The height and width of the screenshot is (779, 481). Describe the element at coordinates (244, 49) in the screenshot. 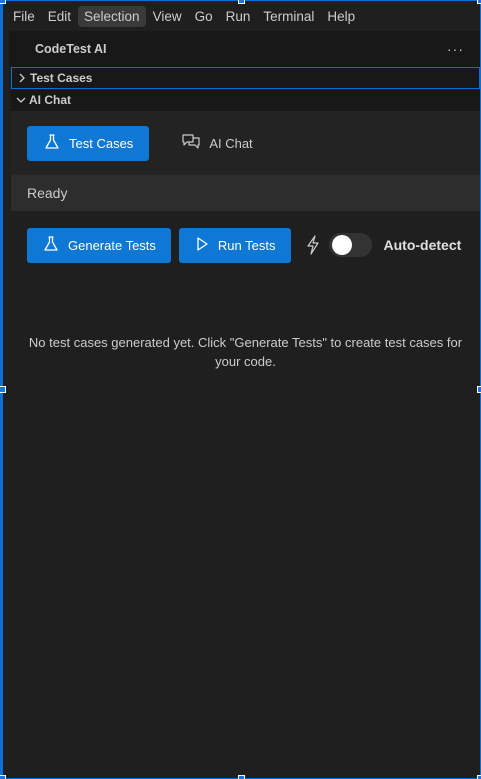

I see `panel-header: CodeTest AI ···` at that location.